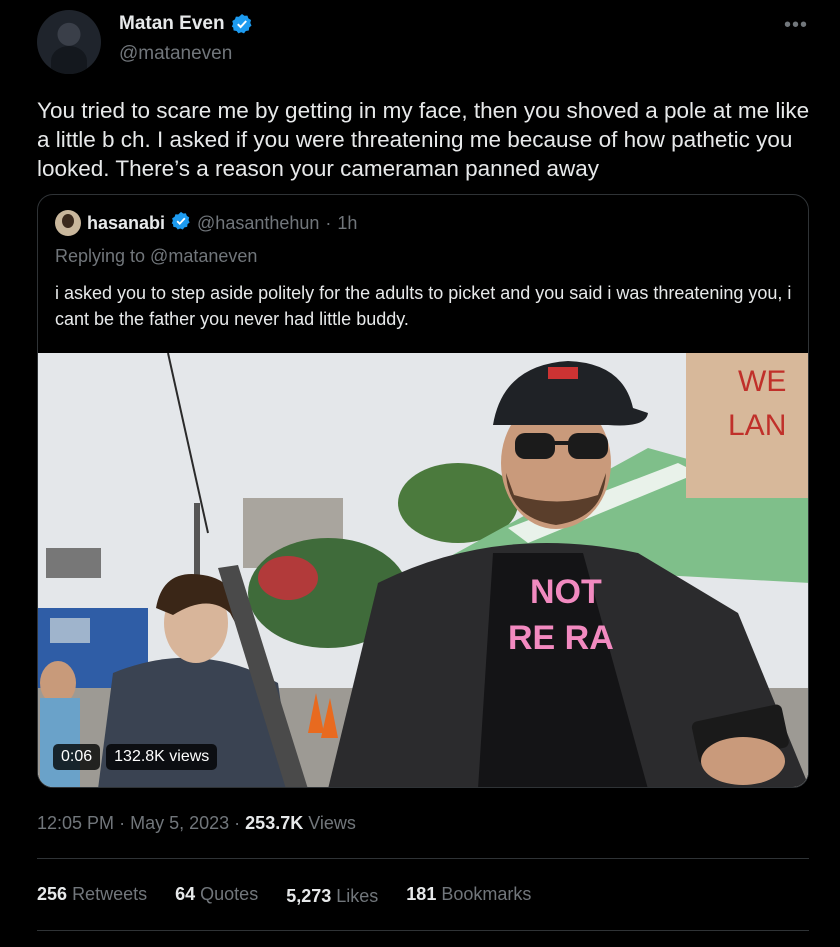 The width and height of the screenshot is (840, 947). I want to click on bookmarks-label: Bookmarks, so click(486, 894).